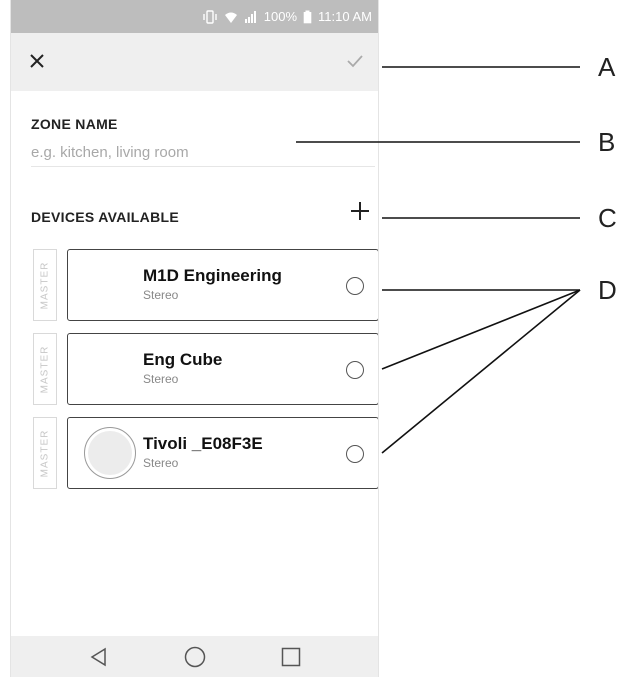 The width and height of the screenshot is (624, 677). I want to click on callout-a: A, so click(607, 67).